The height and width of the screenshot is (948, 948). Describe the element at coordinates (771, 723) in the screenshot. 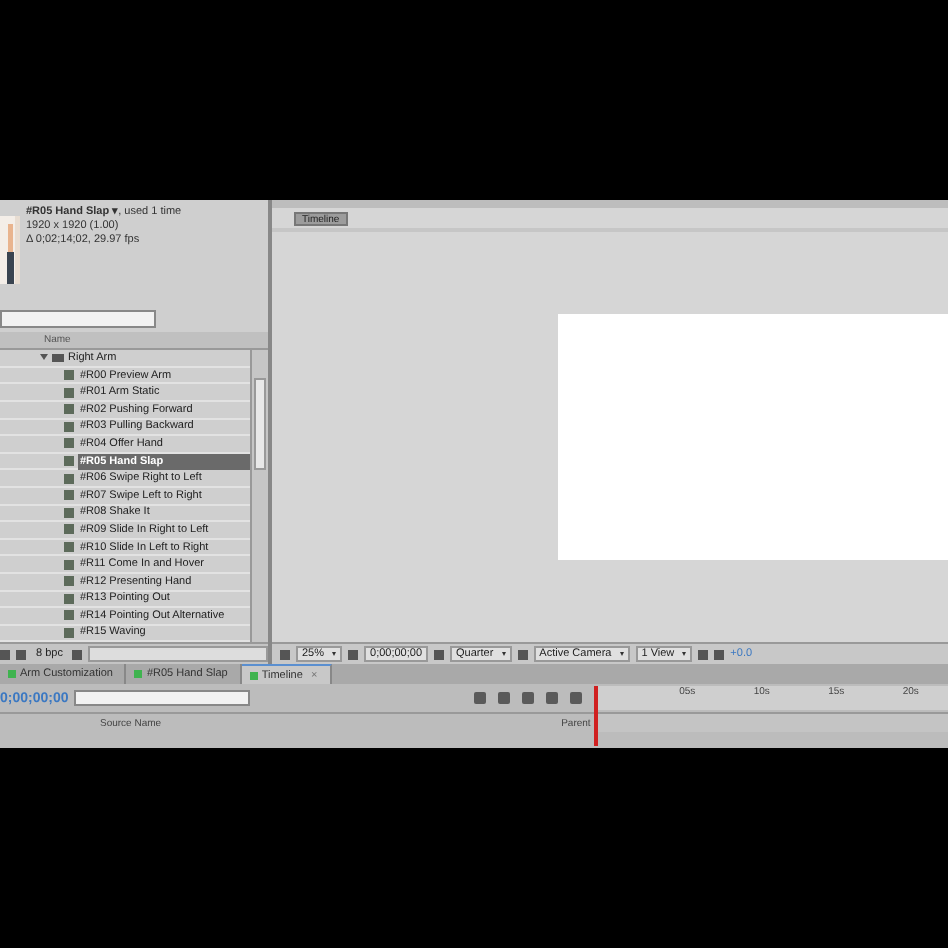

I see `layer-track-area` at that location.